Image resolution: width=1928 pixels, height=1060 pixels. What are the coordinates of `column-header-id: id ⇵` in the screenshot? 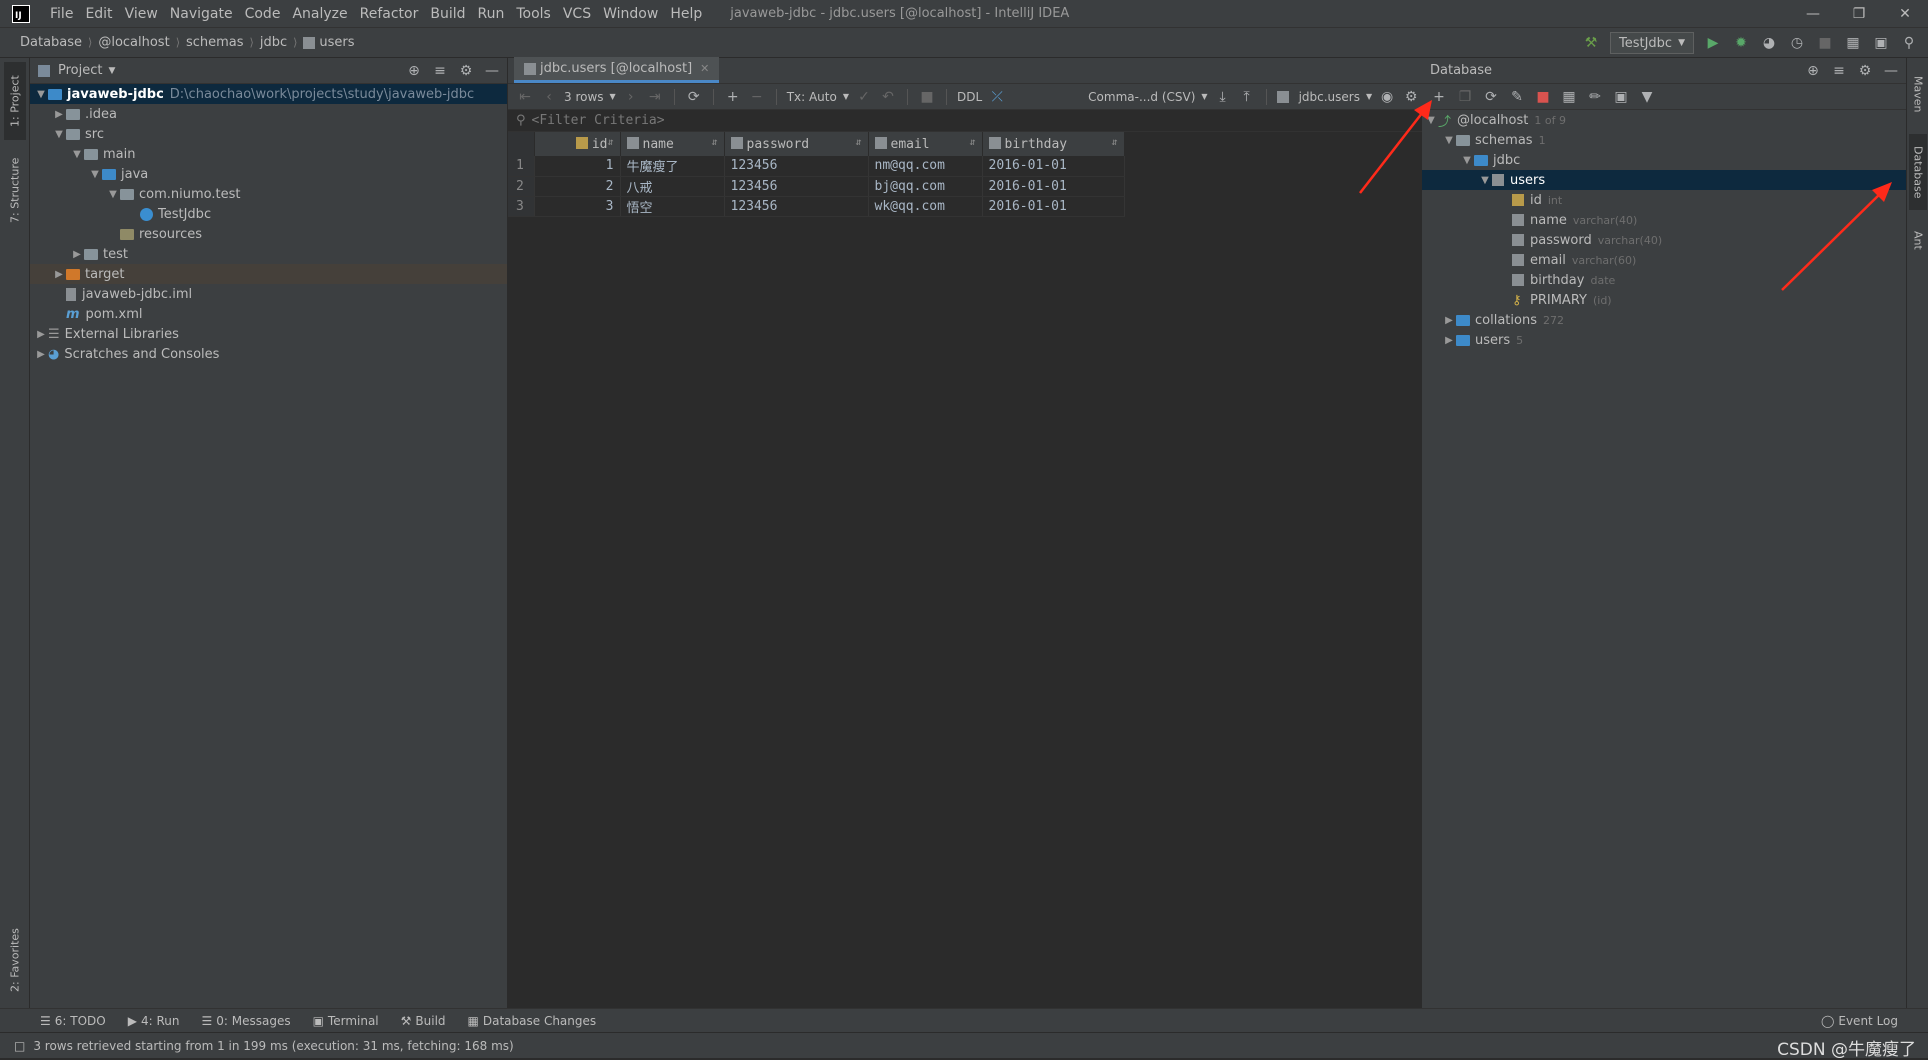 It's located at (577, 144).